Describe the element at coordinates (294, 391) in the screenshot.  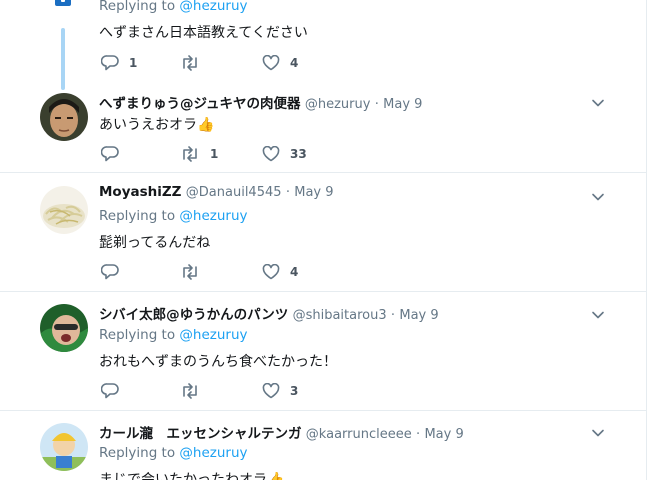
I see `like-count: 3` at that location.